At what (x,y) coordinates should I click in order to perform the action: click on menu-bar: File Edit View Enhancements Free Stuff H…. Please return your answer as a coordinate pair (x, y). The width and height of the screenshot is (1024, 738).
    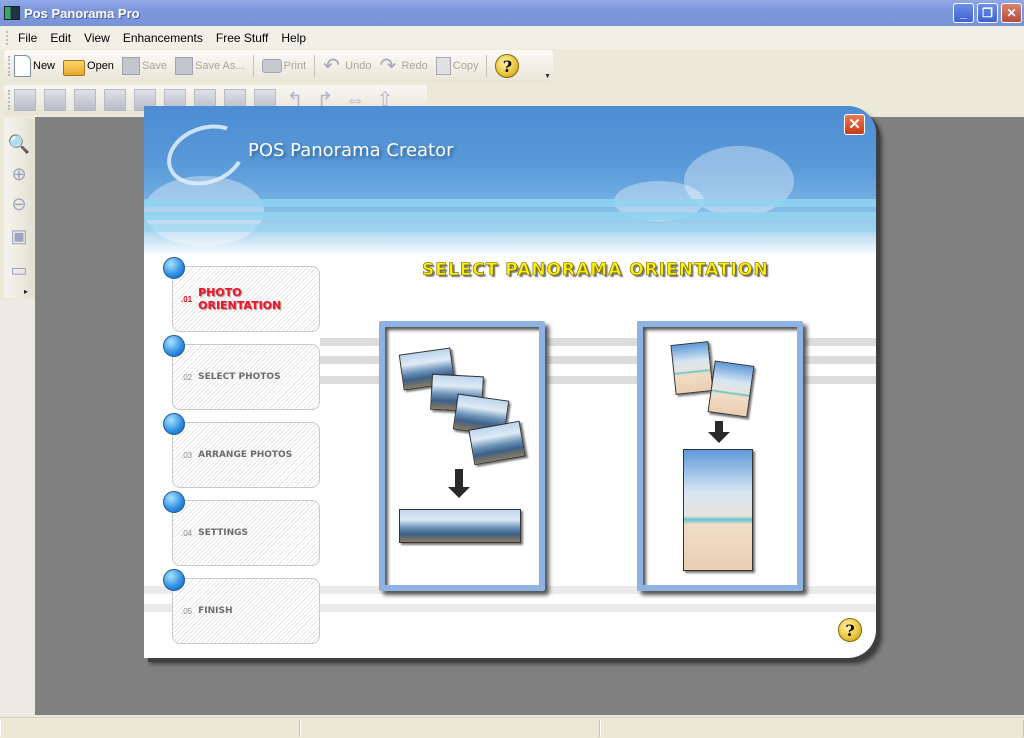
    Looking at the image, I should click on (512, 38).